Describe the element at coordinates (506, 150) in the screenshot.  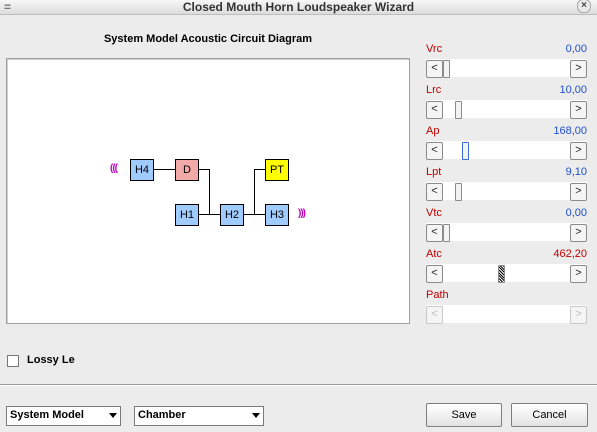
I see `ap-scrollbar: < >` at that location.